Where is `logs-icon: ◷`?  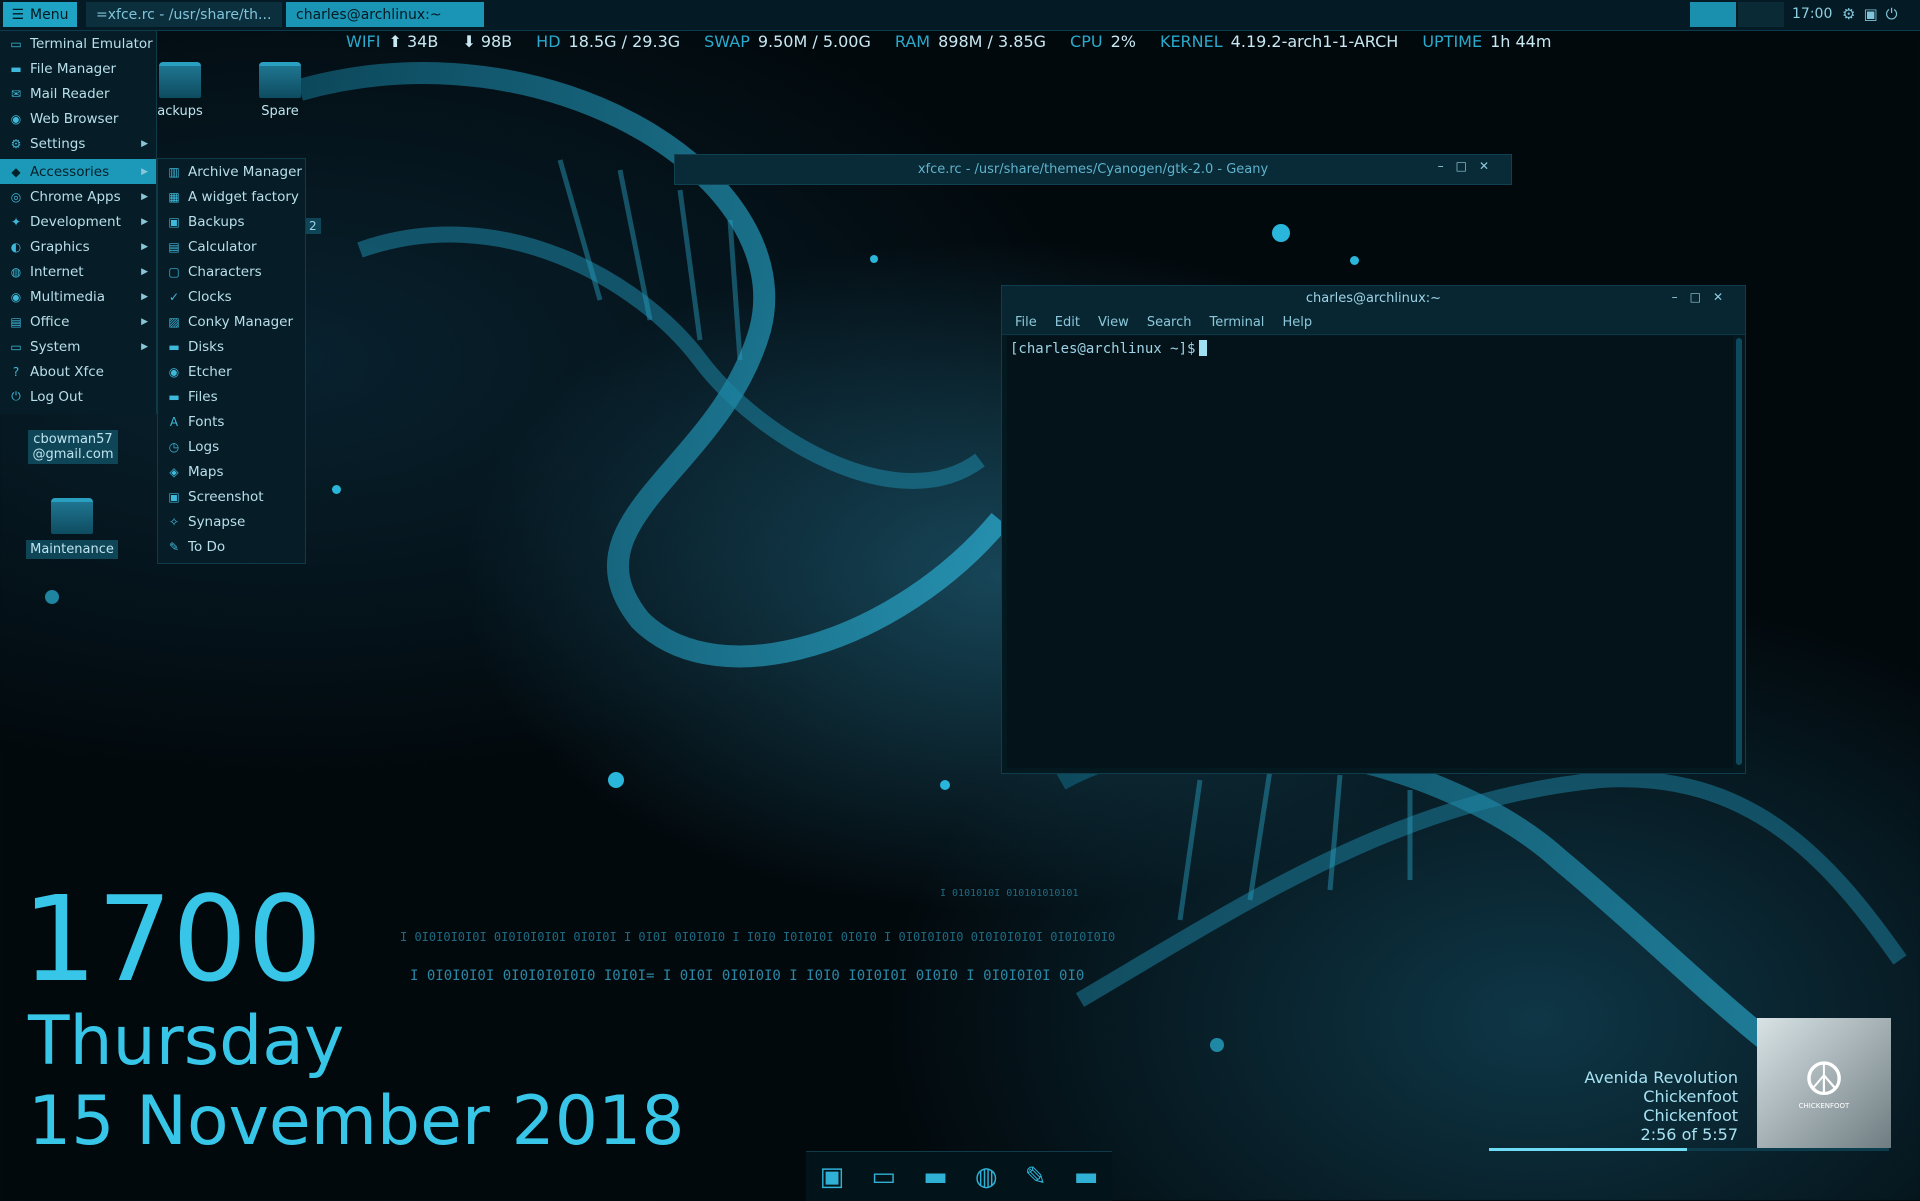
logs-icon: ◷ is located at coordinates (174, 446).